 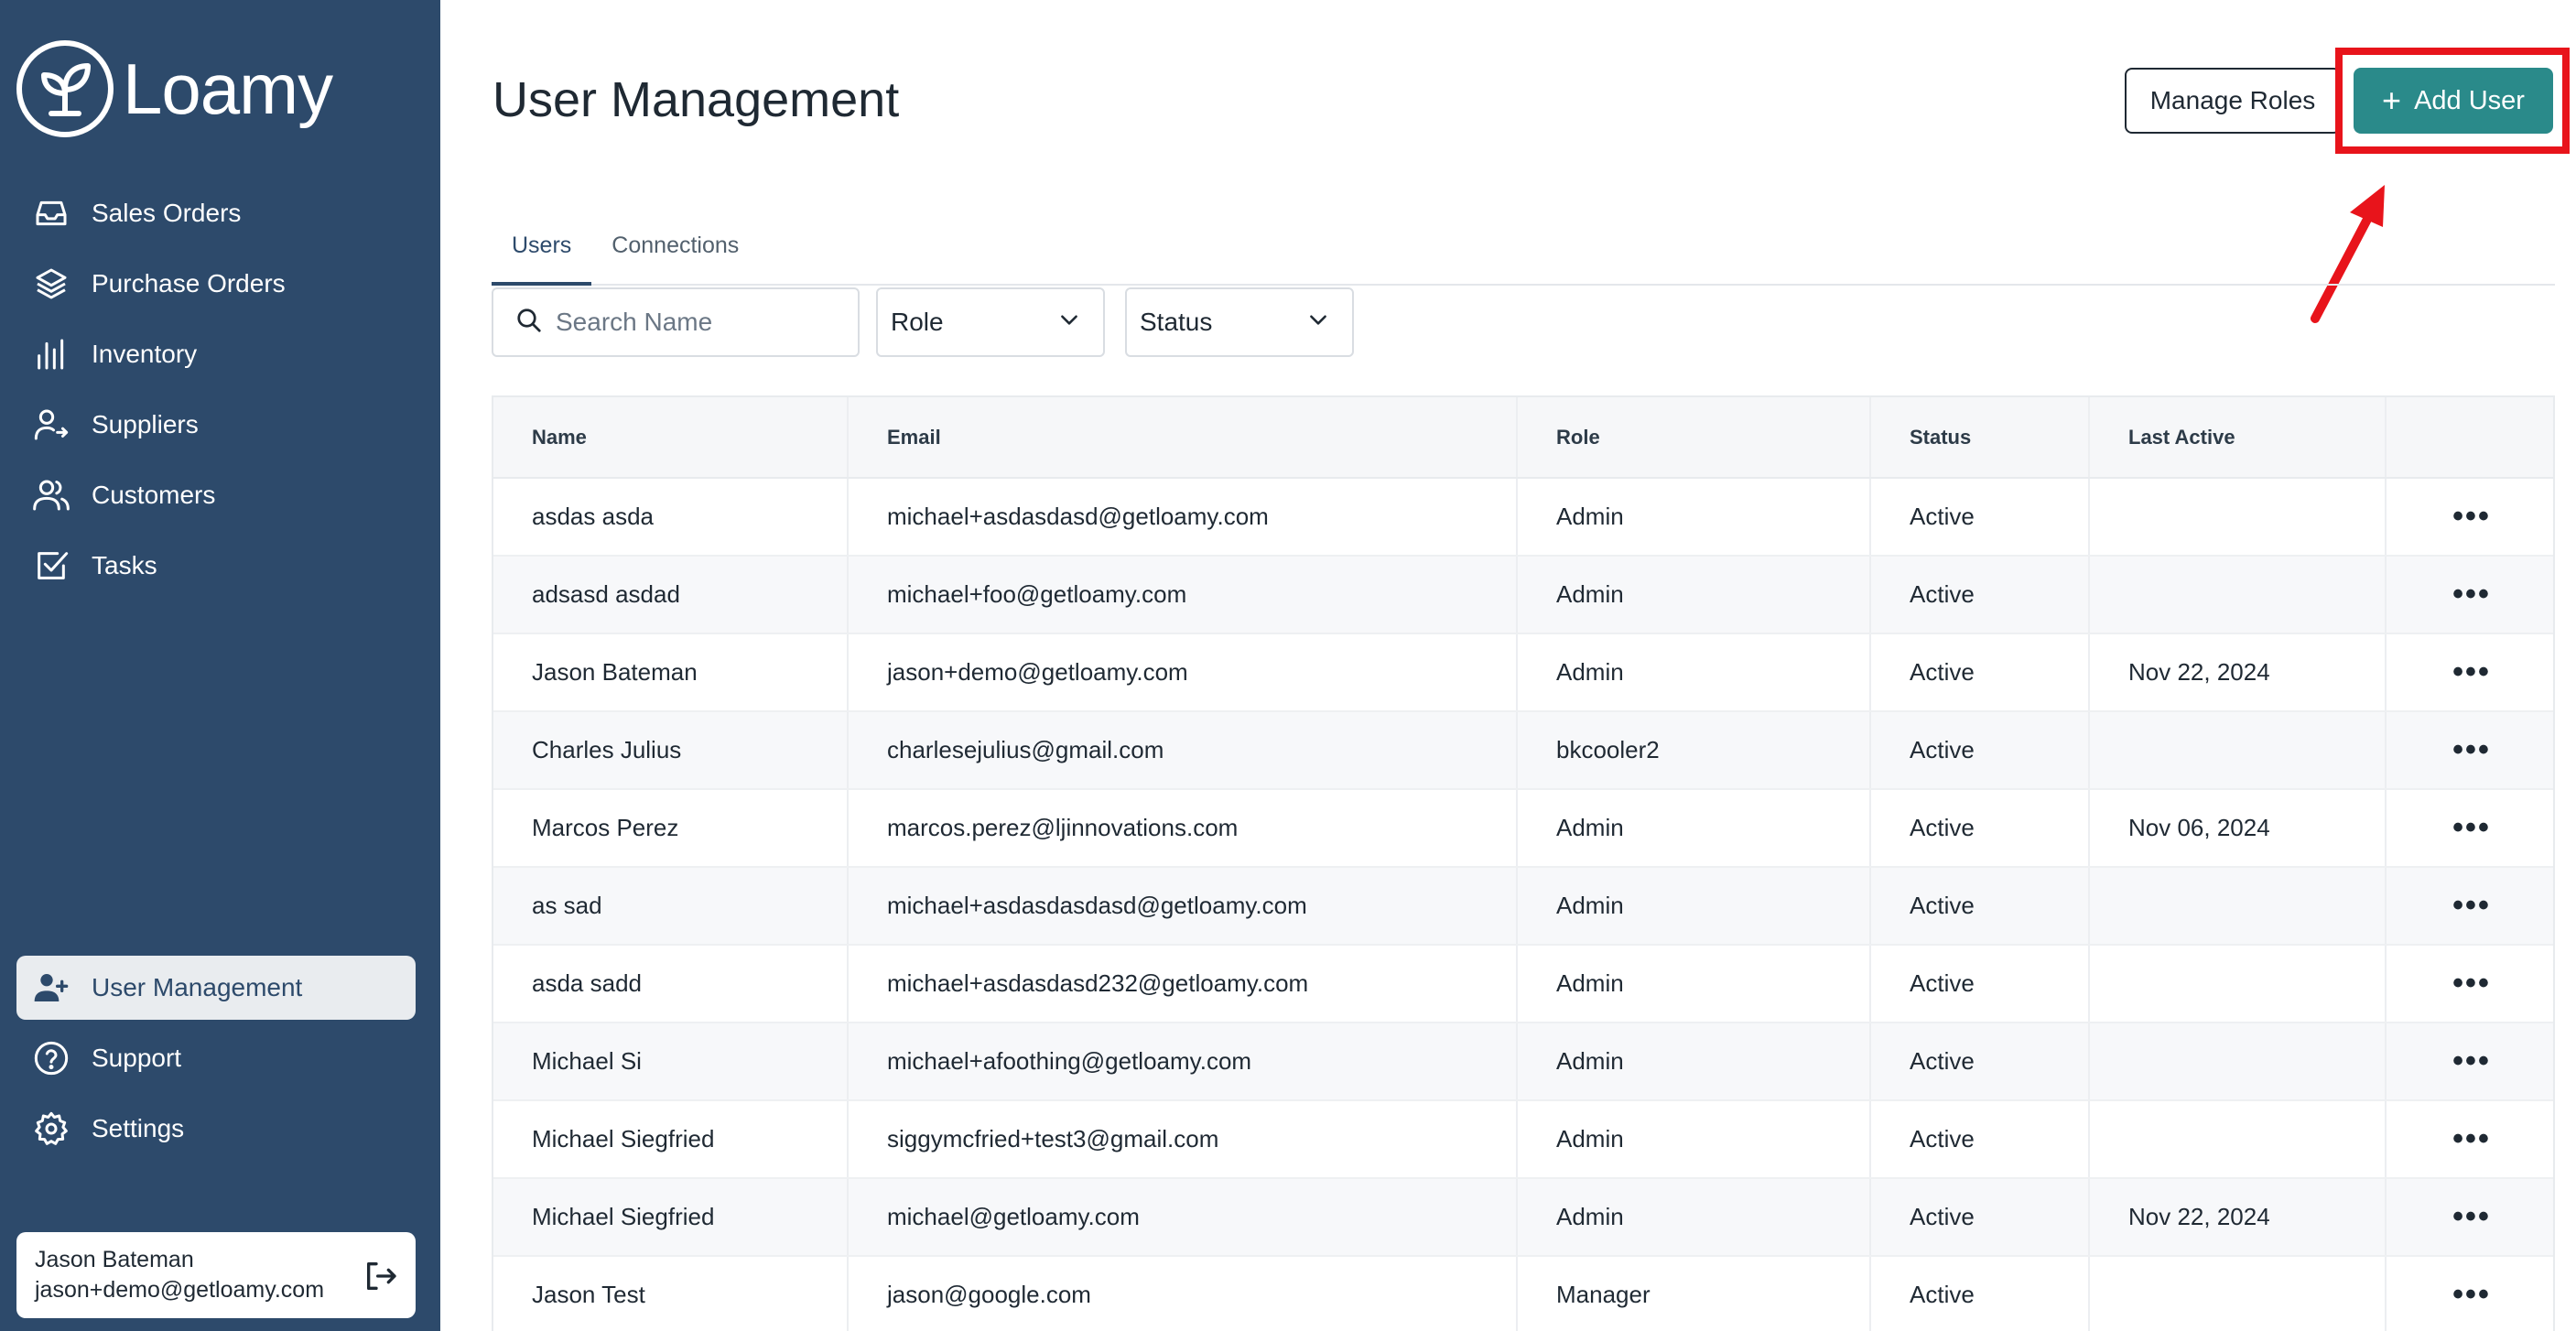 I want to click on sidebar-item-label: Customers, so click(x=154, y=495).